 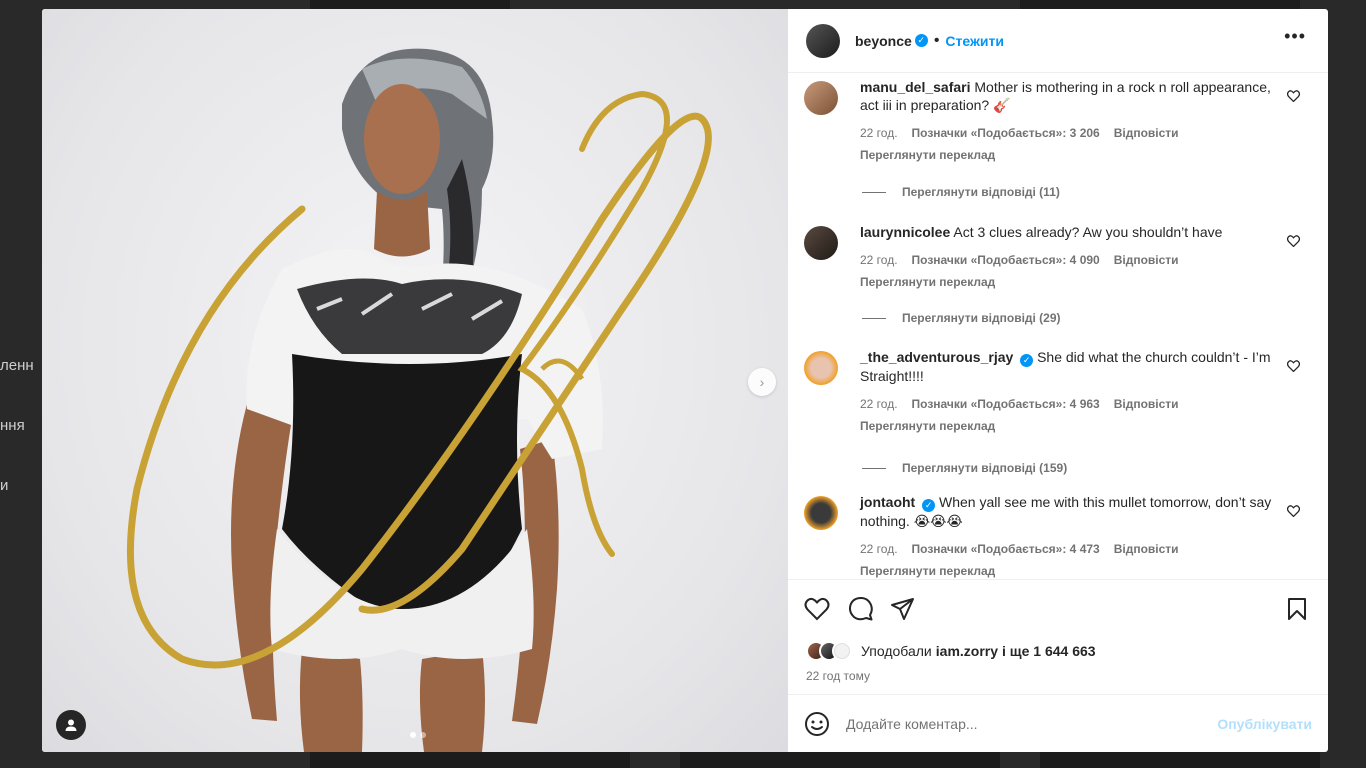 What do you see at coordinates (1049, 651) in the screenshot?
I see `likes-count: і ще 1 644 663` at bounding box center [1049, 651].